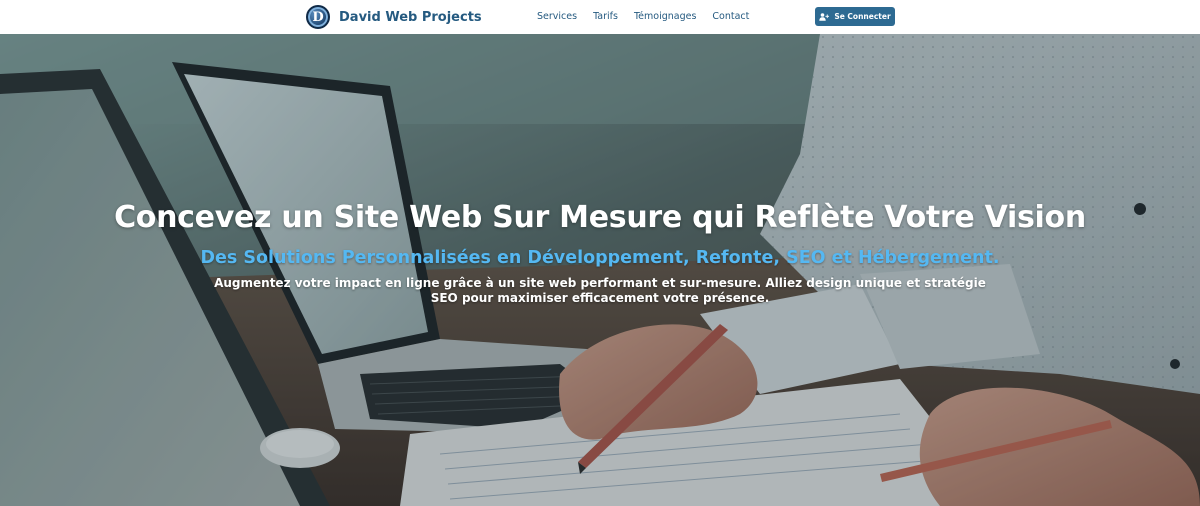 This screenshot has width=1200, height=506. I want to click on brand: D David Web Projects, so click(394, 17).